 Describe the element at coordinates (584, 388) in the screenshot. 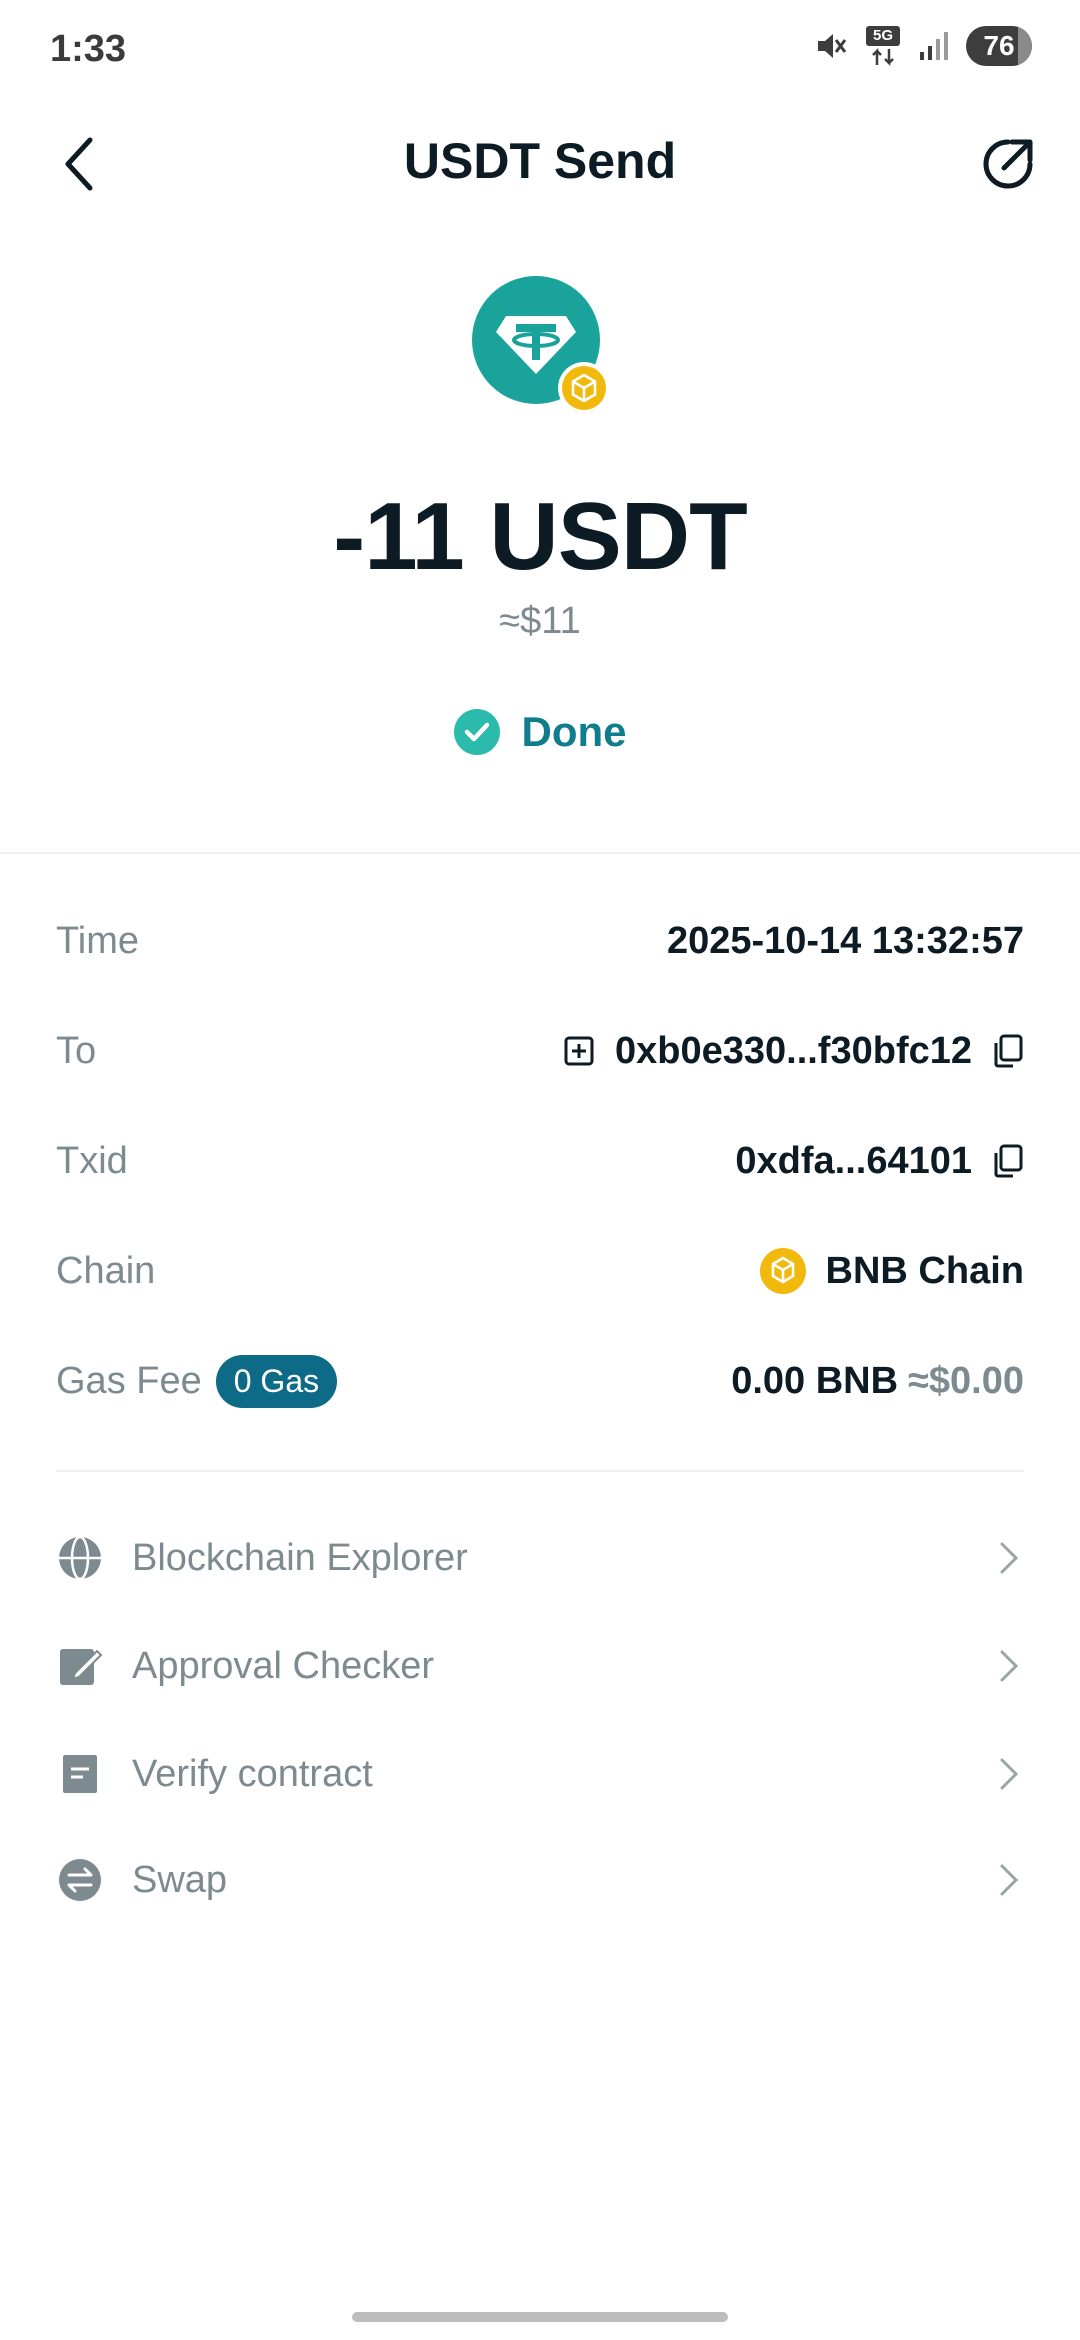

I see `bnb-chain-badge-icon` at that location.